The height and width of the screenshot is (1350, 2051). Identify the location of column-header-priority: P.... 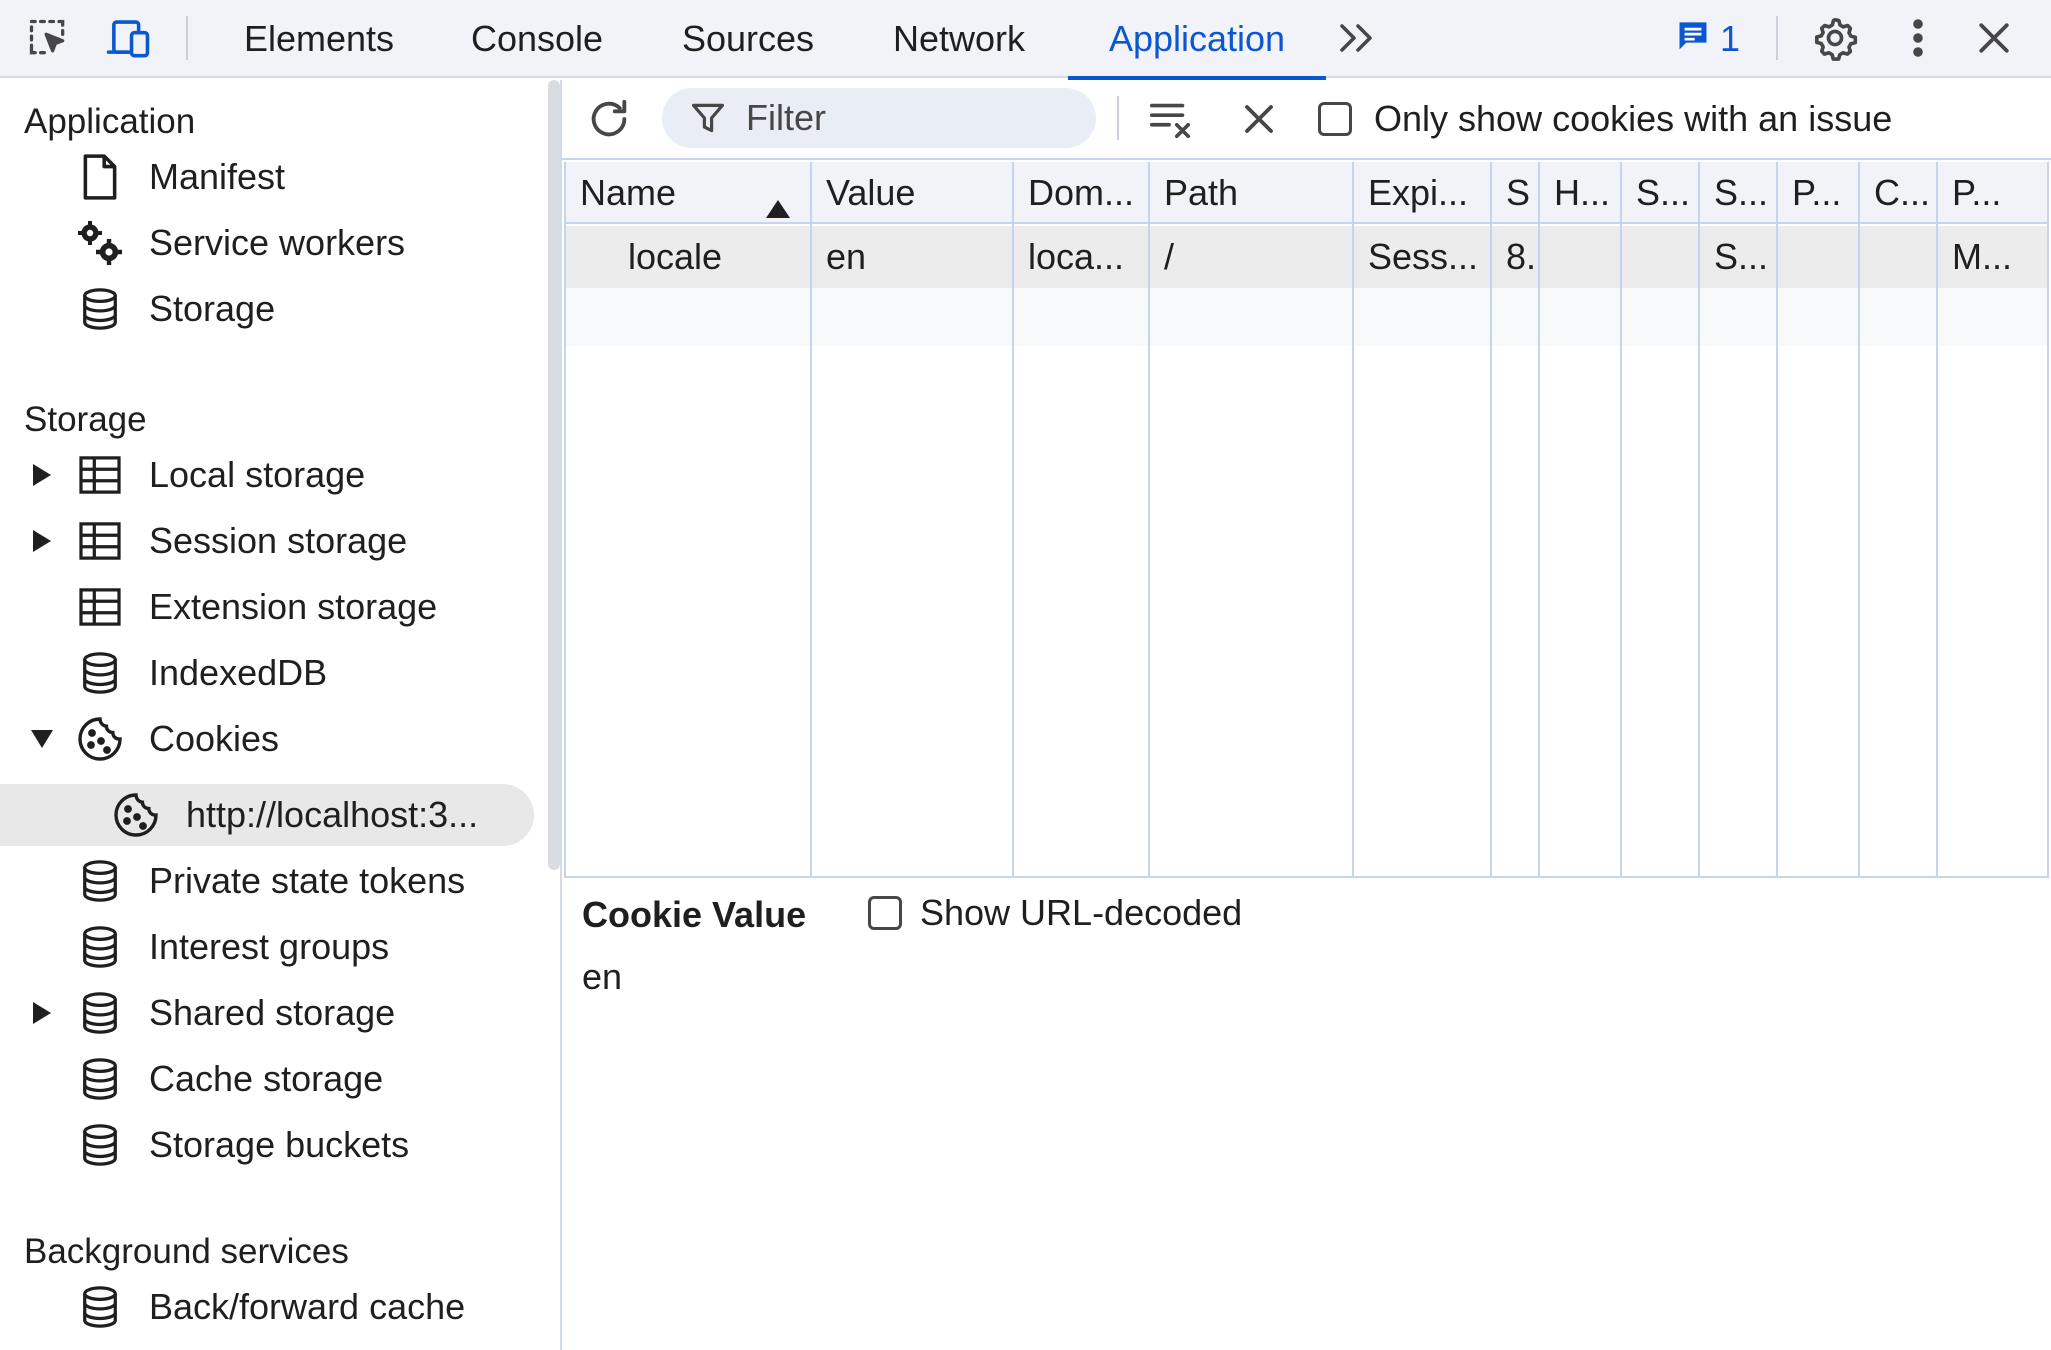
(1992, 193).